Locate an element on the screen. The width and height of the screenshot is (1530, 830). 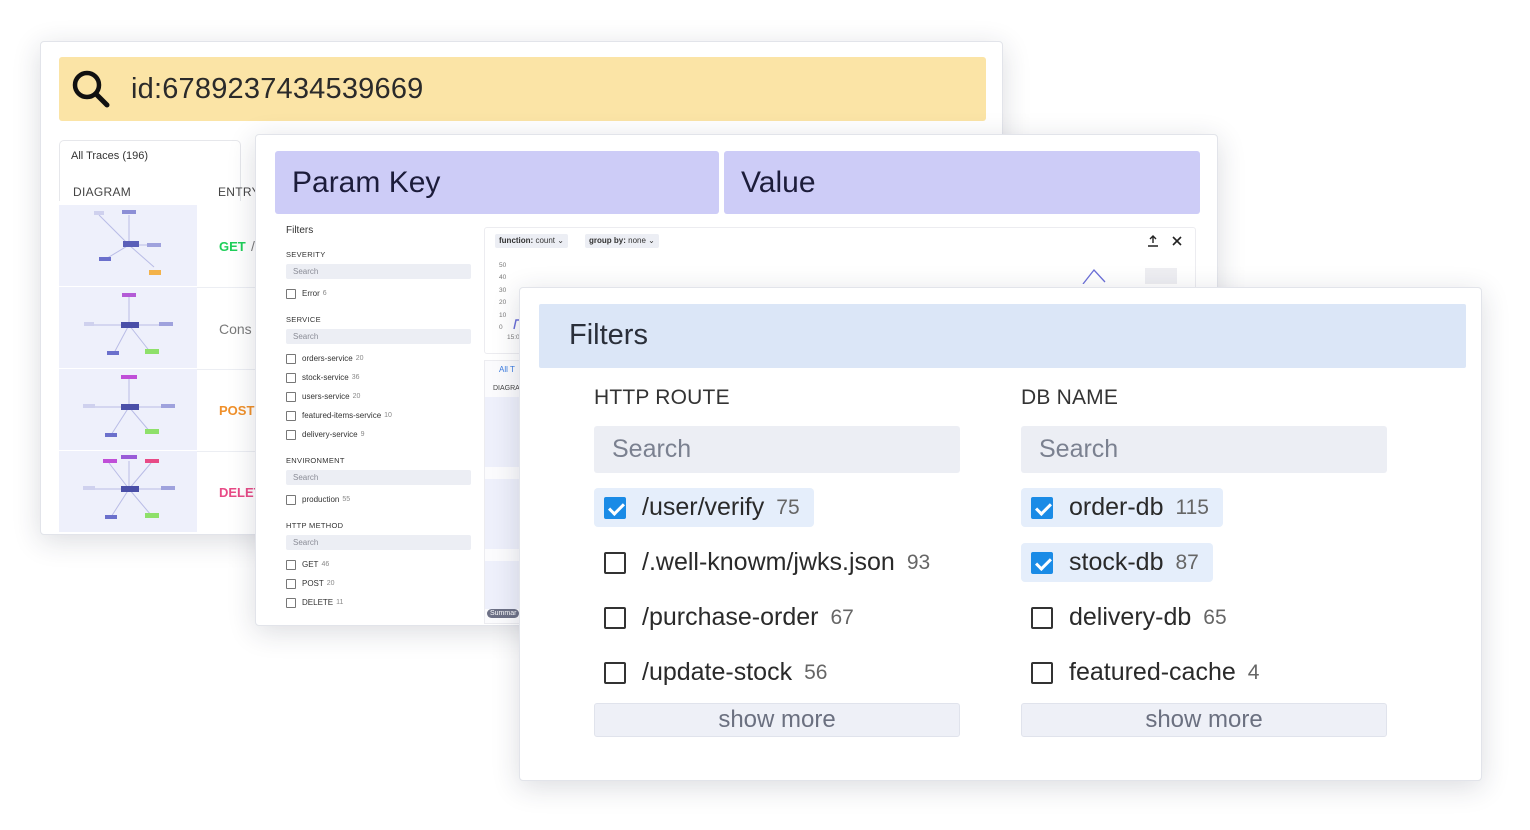
mini-filter-option-count: 36 is located at coordinates (355, 377).